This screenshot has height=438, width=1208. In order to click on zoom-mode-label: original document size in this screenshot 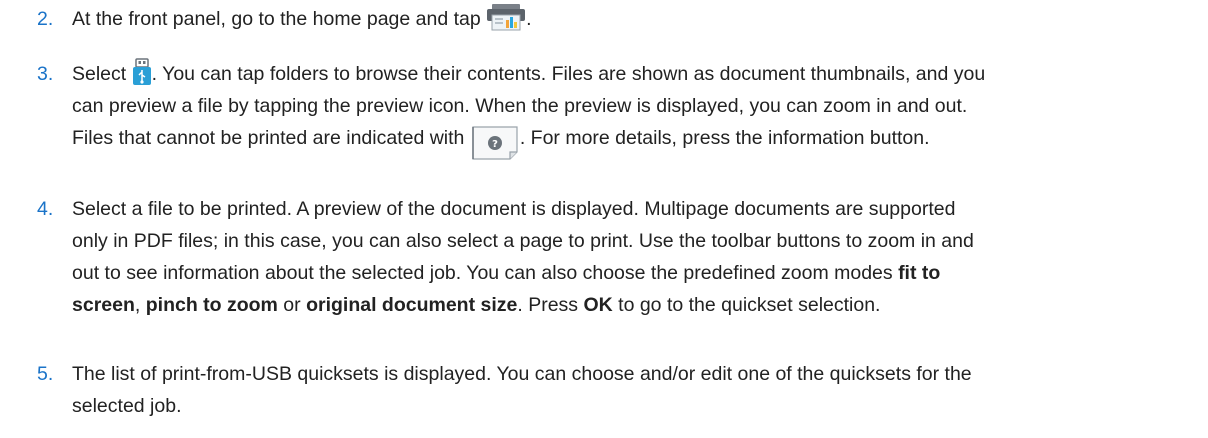, I will do `click(412, 305)`.